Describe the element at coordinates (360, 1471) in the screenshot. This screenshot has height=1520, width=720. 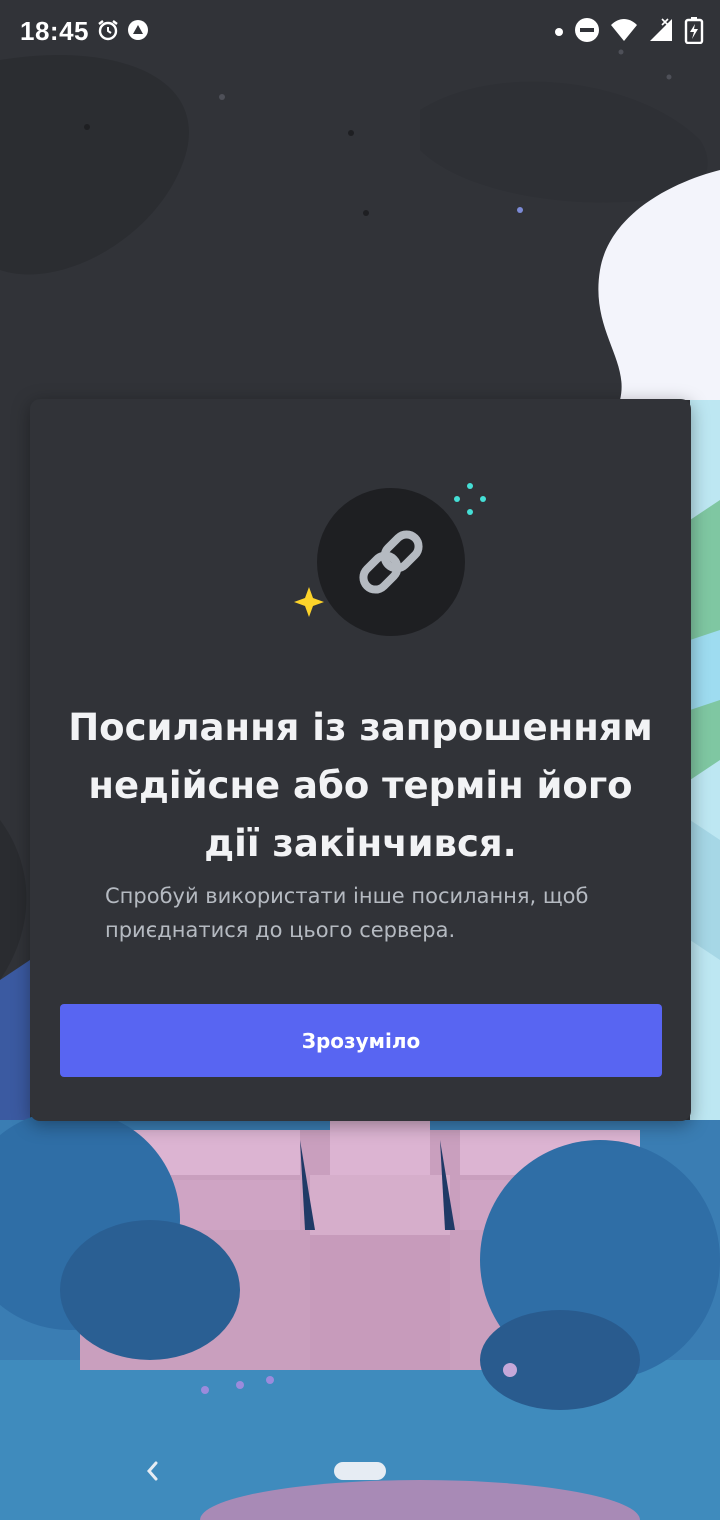
I see `home-pill-icon` at that location.